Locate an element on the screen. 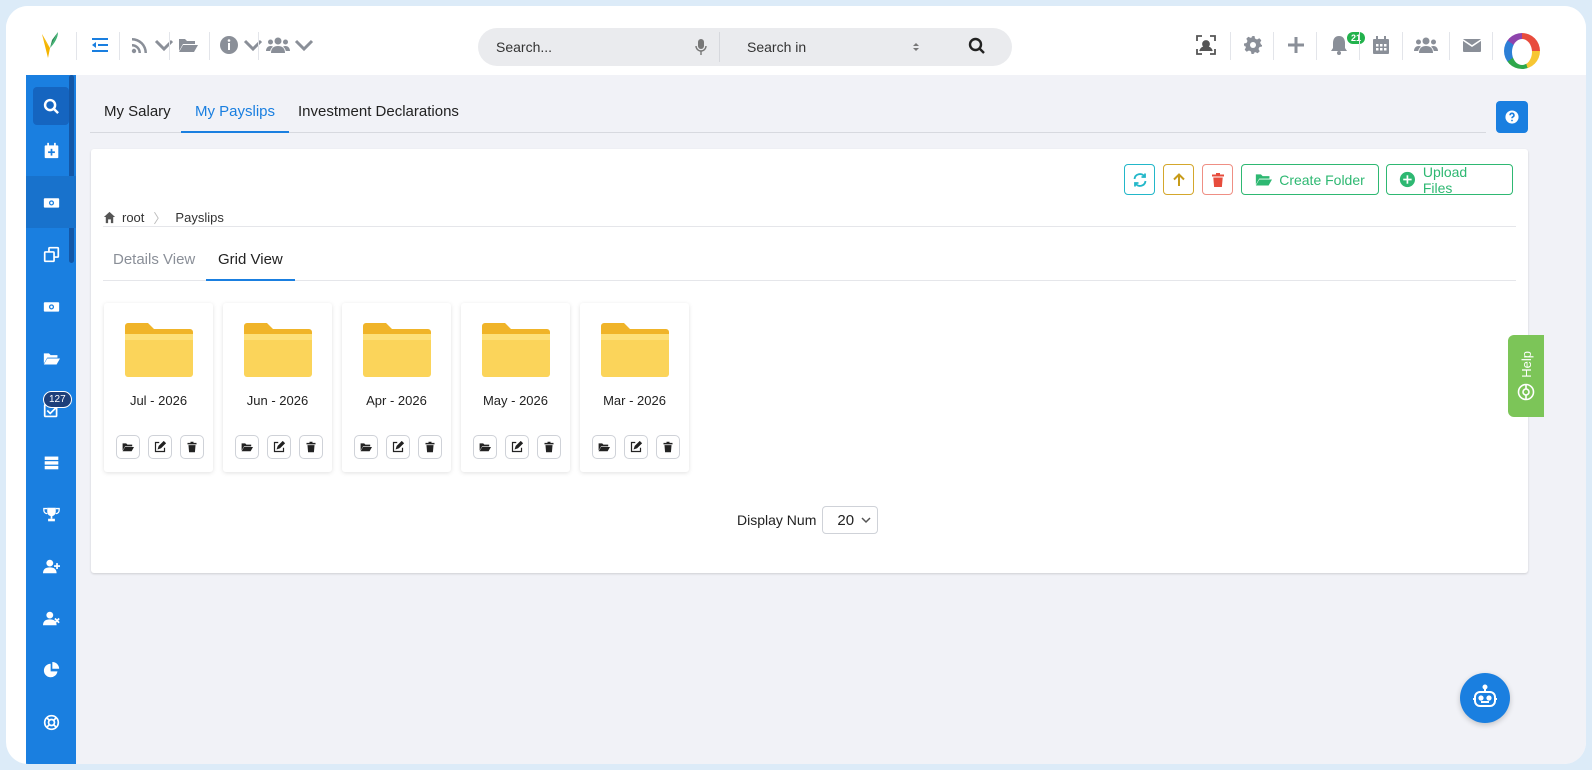 The width and height of the screenshot is (1592, 770). breadcrumb-root: root is located at coordinates (133, 217).